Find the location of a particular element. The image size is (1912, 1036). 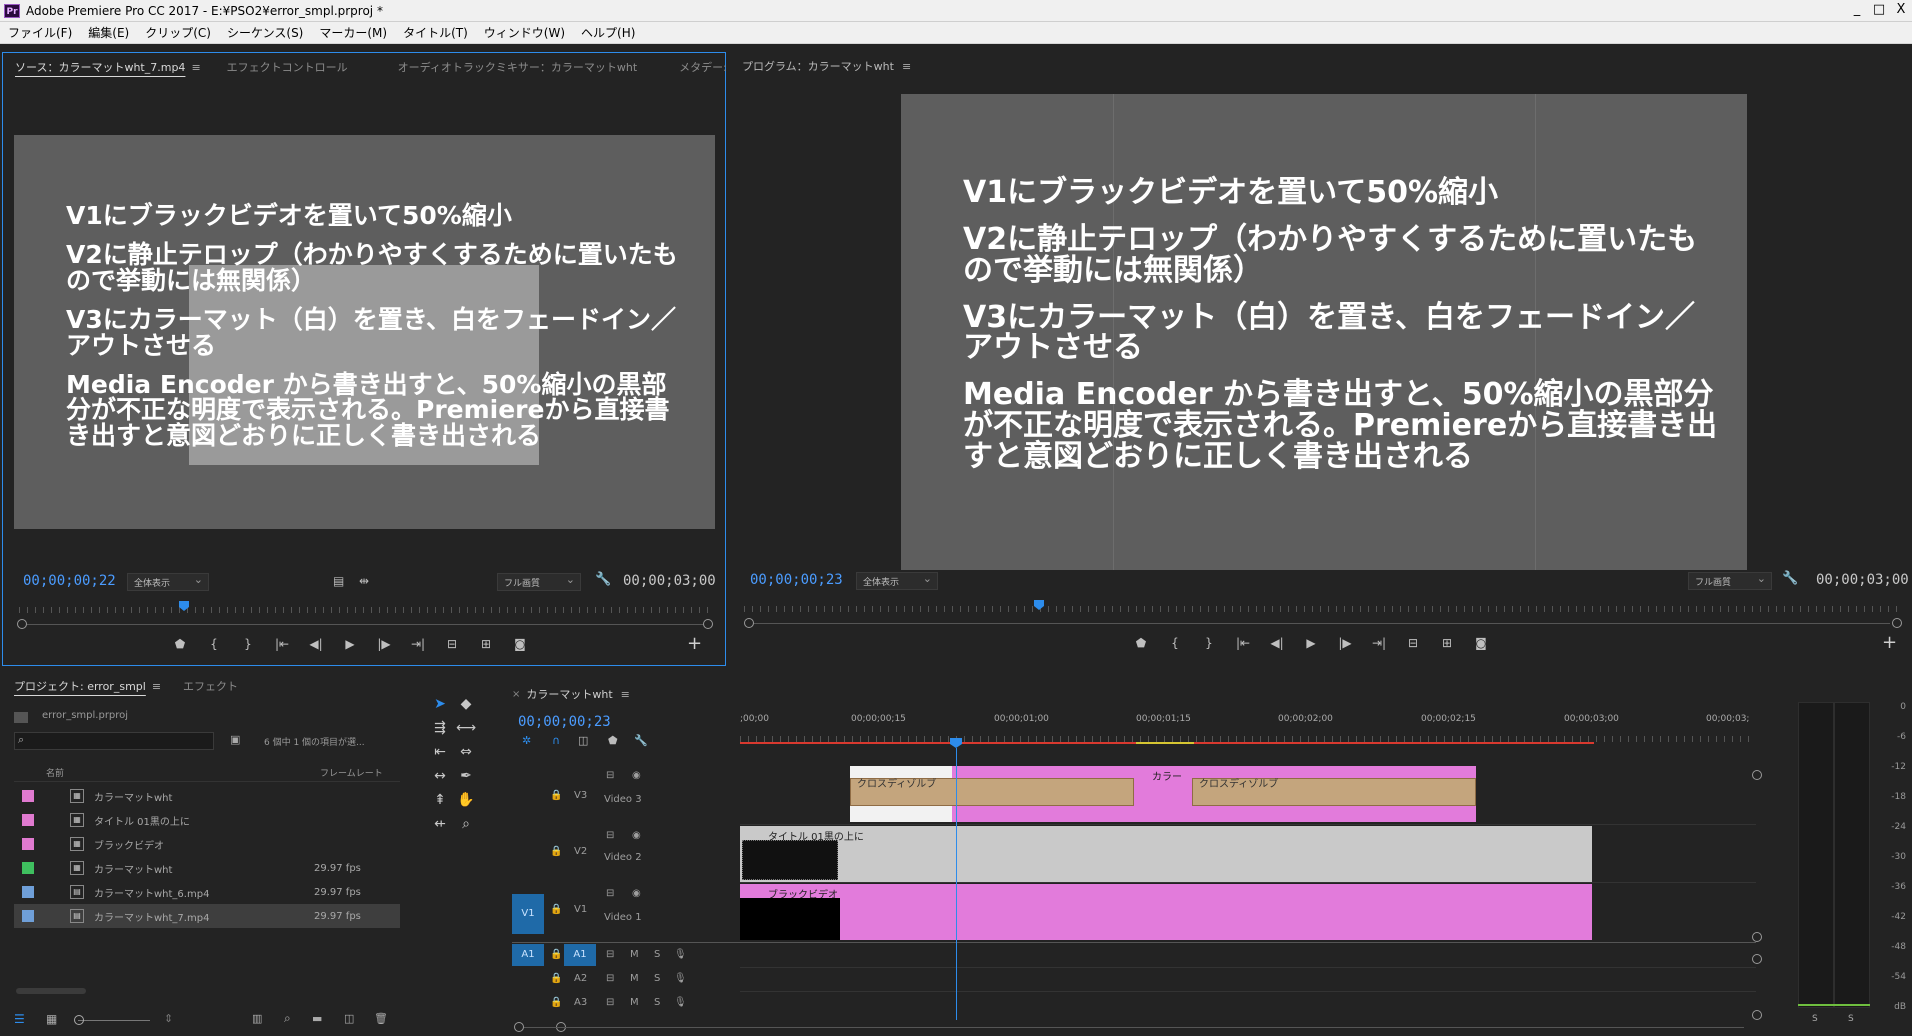

add-button-icon: + is located at coordinates (1889, 642).